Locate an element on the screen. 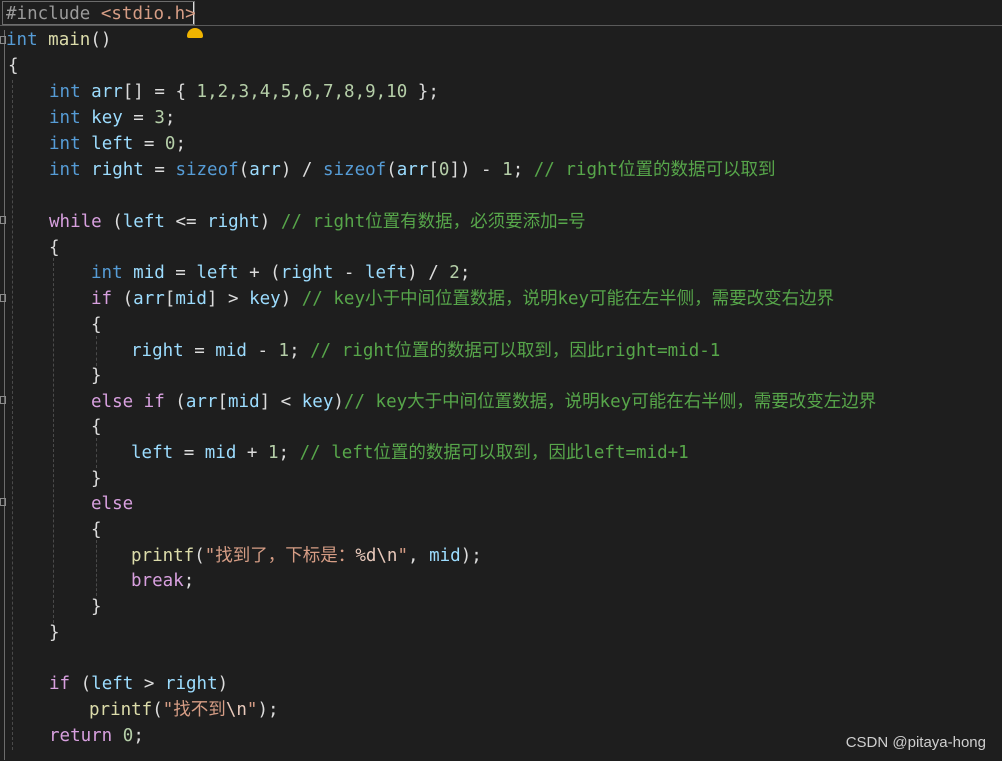 This screenshot has width=1002, height=761. code-line-24: } is located at coordinates (96, 607).